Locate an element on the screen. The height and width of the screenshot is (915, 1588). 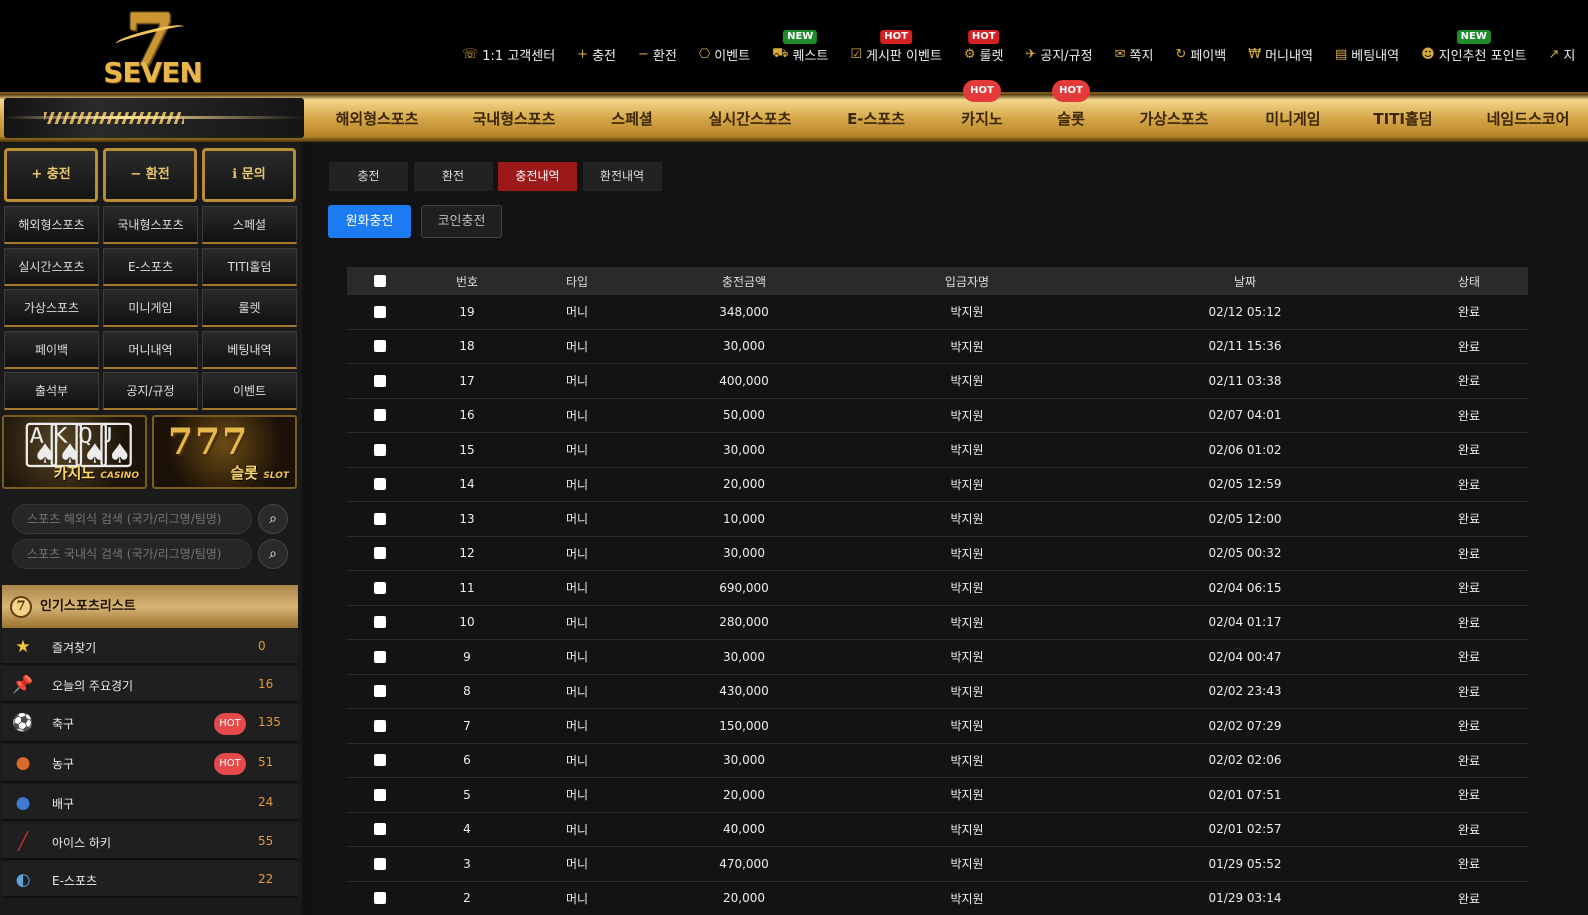
sidebar-menu-button: 해외형스포츠 is located at coordinates (51, 225).